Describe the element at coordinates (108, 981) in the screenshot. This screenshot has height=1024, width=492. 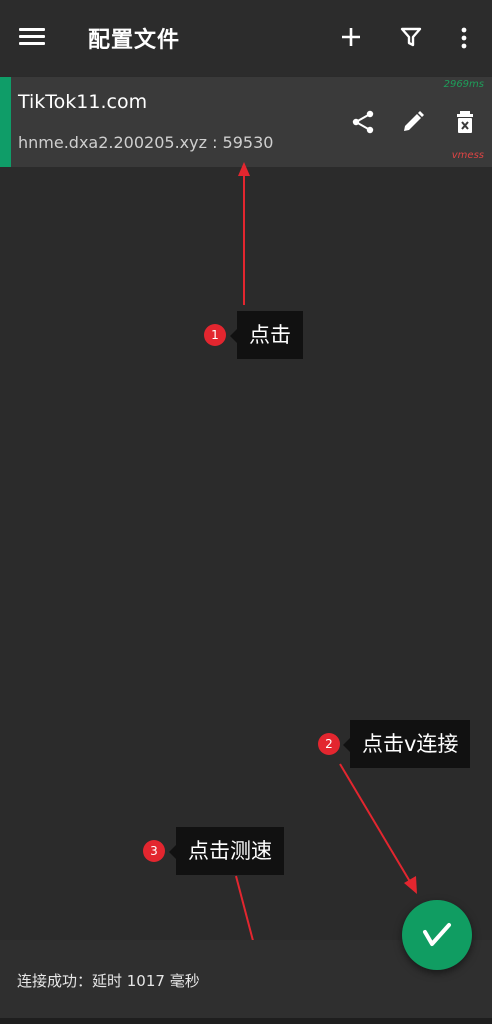
I see `status-text: 连接成功：延时 1017 毫秒` at that location.